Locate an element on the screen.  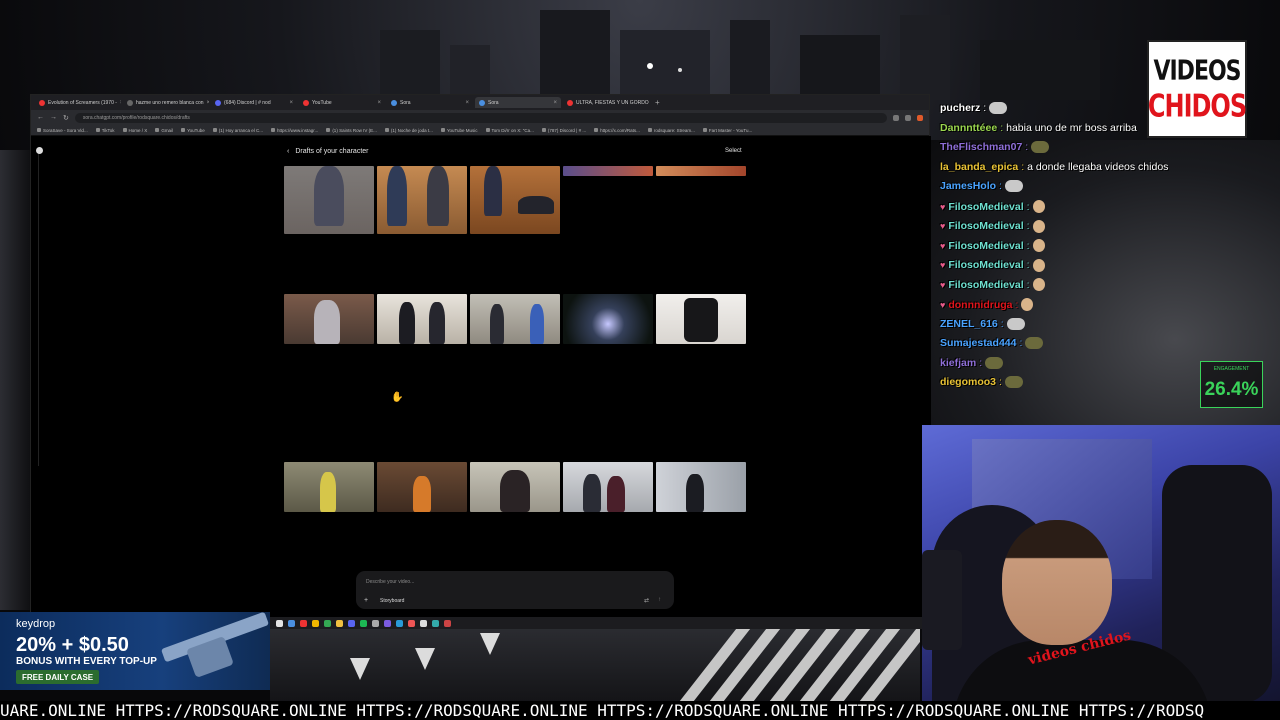
tab: hazme uno remero blanca con × is located at coordinates (166, 102).